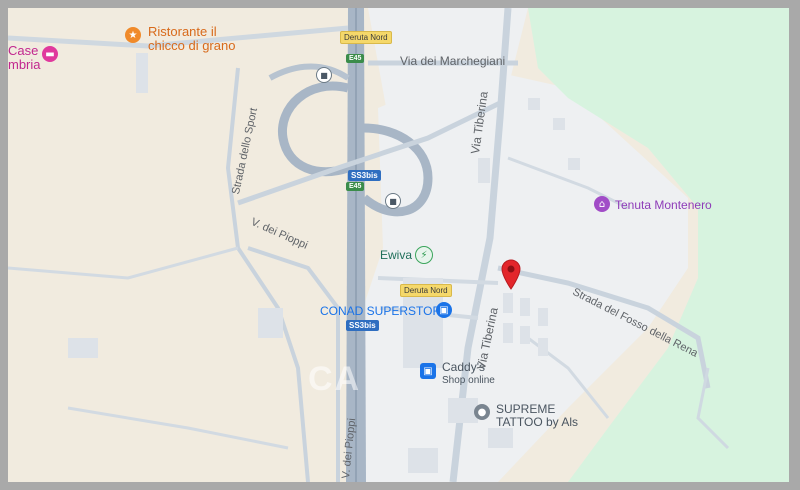  What do you see at coordinates (602, 204) in the screenshot?
I see `house-icon: ⌂` at bounding box center [602, 204].